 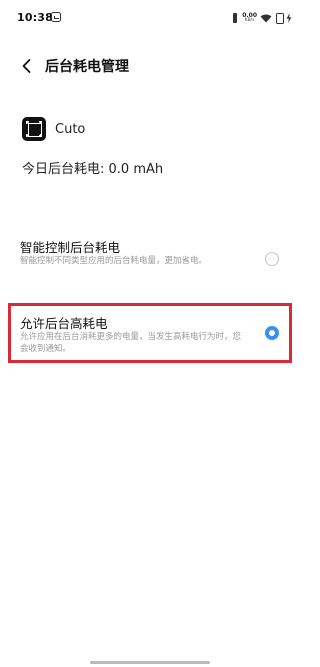 I want to click on network-speed-unit: KB/s, so click(x=249, y=20).